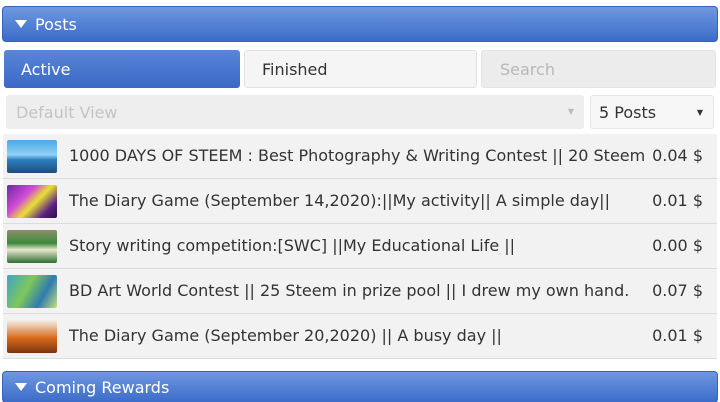 The height and width of the screenshot is (402, 720). Describe the element at coordinates (295, 112) in the screenshot. I see `view-select: Default View ▼` at that location.